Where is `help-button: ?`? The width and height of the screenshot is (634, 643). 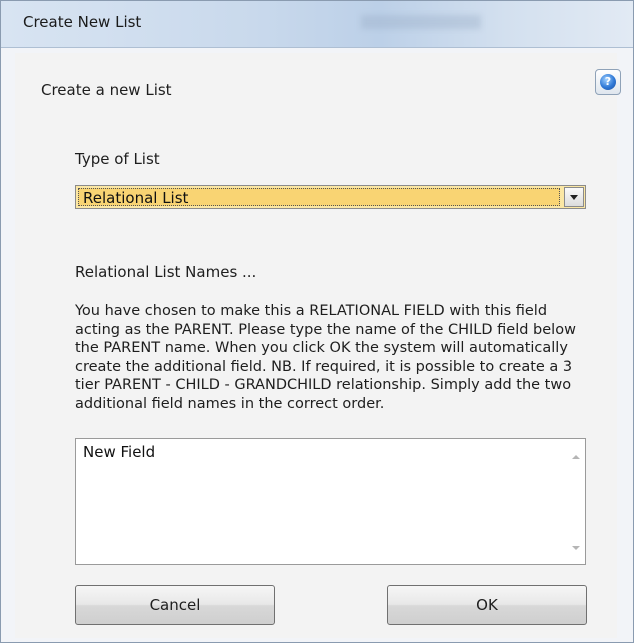
help-button: ? is located at coordinates (608, 82).